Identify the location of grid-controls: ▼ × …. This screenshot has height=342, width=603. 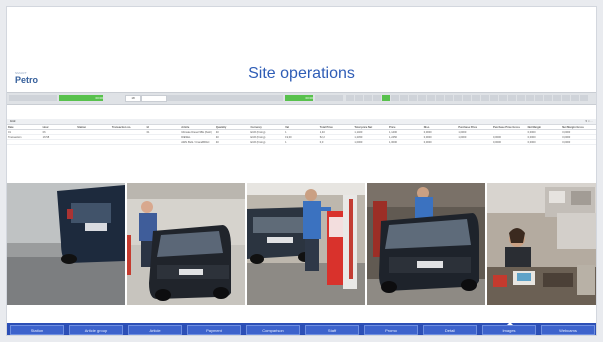
(589, 121).